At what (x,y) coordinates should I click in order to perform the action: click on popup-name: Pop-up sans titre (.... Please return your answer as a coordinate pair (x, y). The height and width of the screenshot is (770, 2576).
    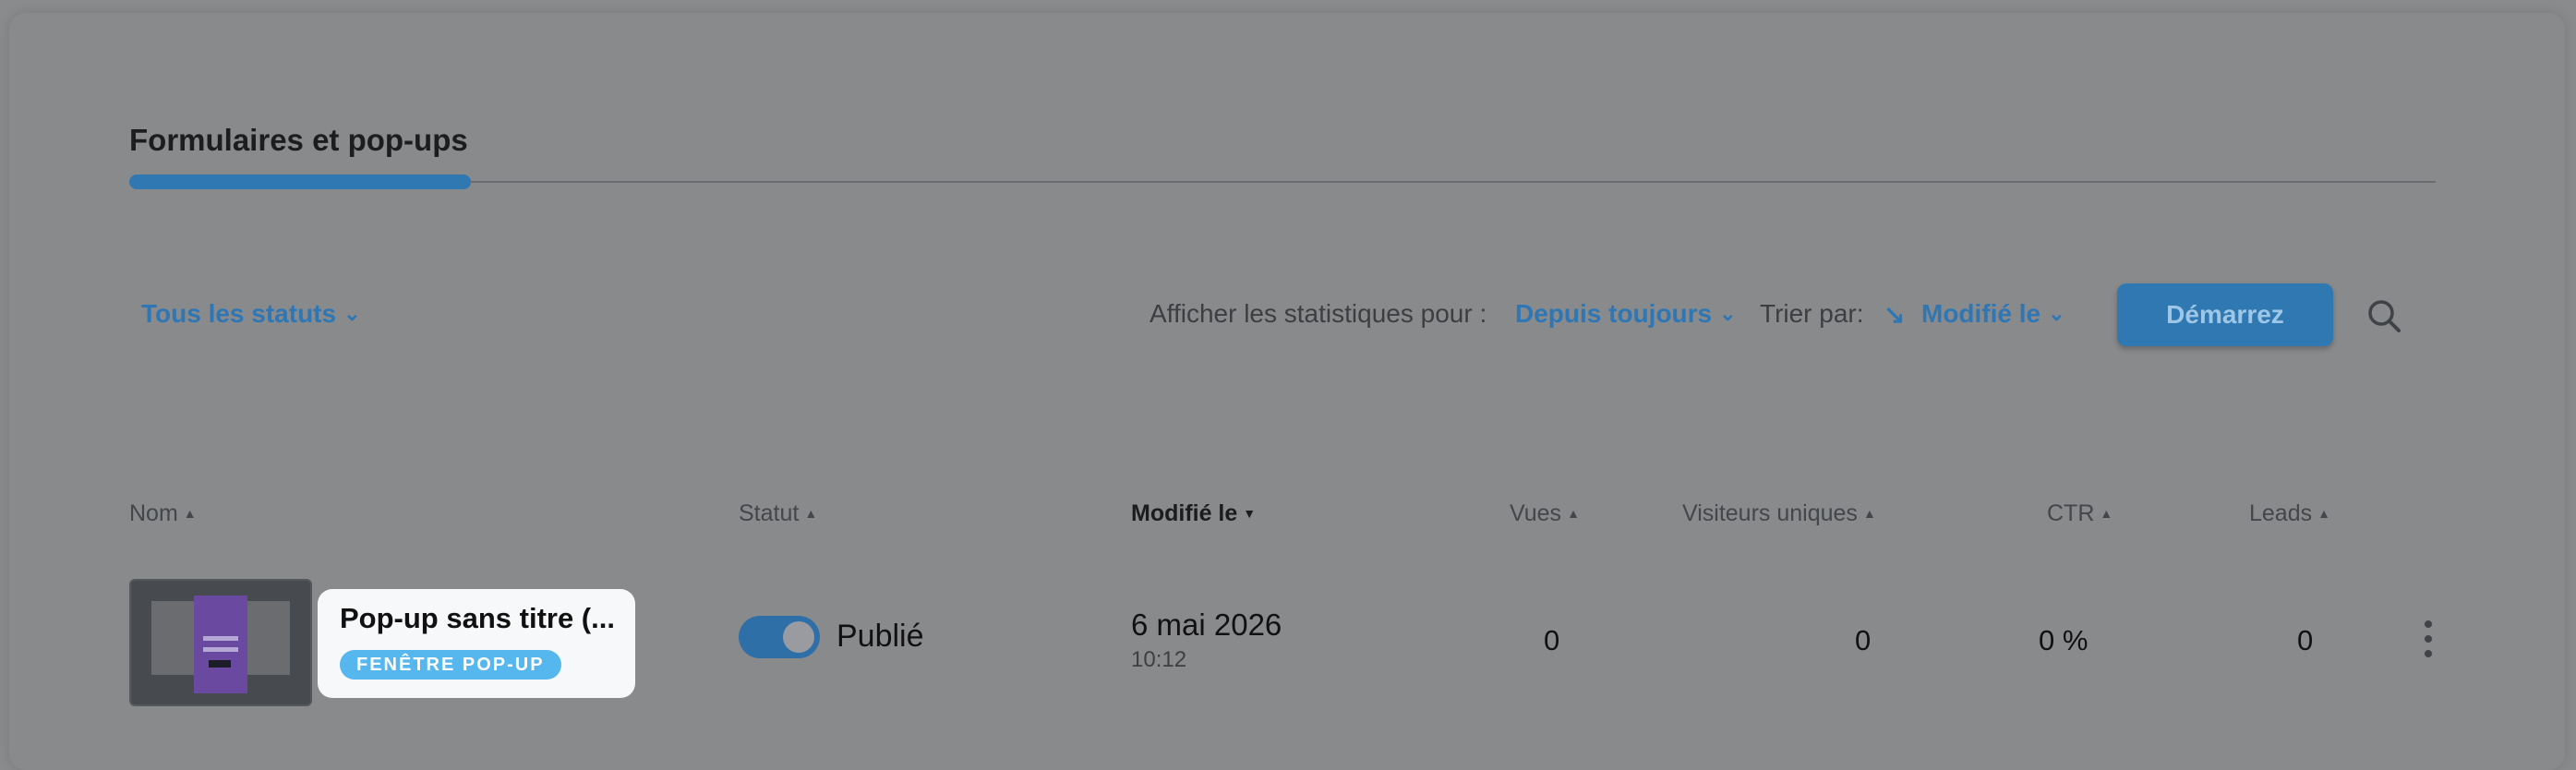
    Looking at the image, I should click on (477, 618).